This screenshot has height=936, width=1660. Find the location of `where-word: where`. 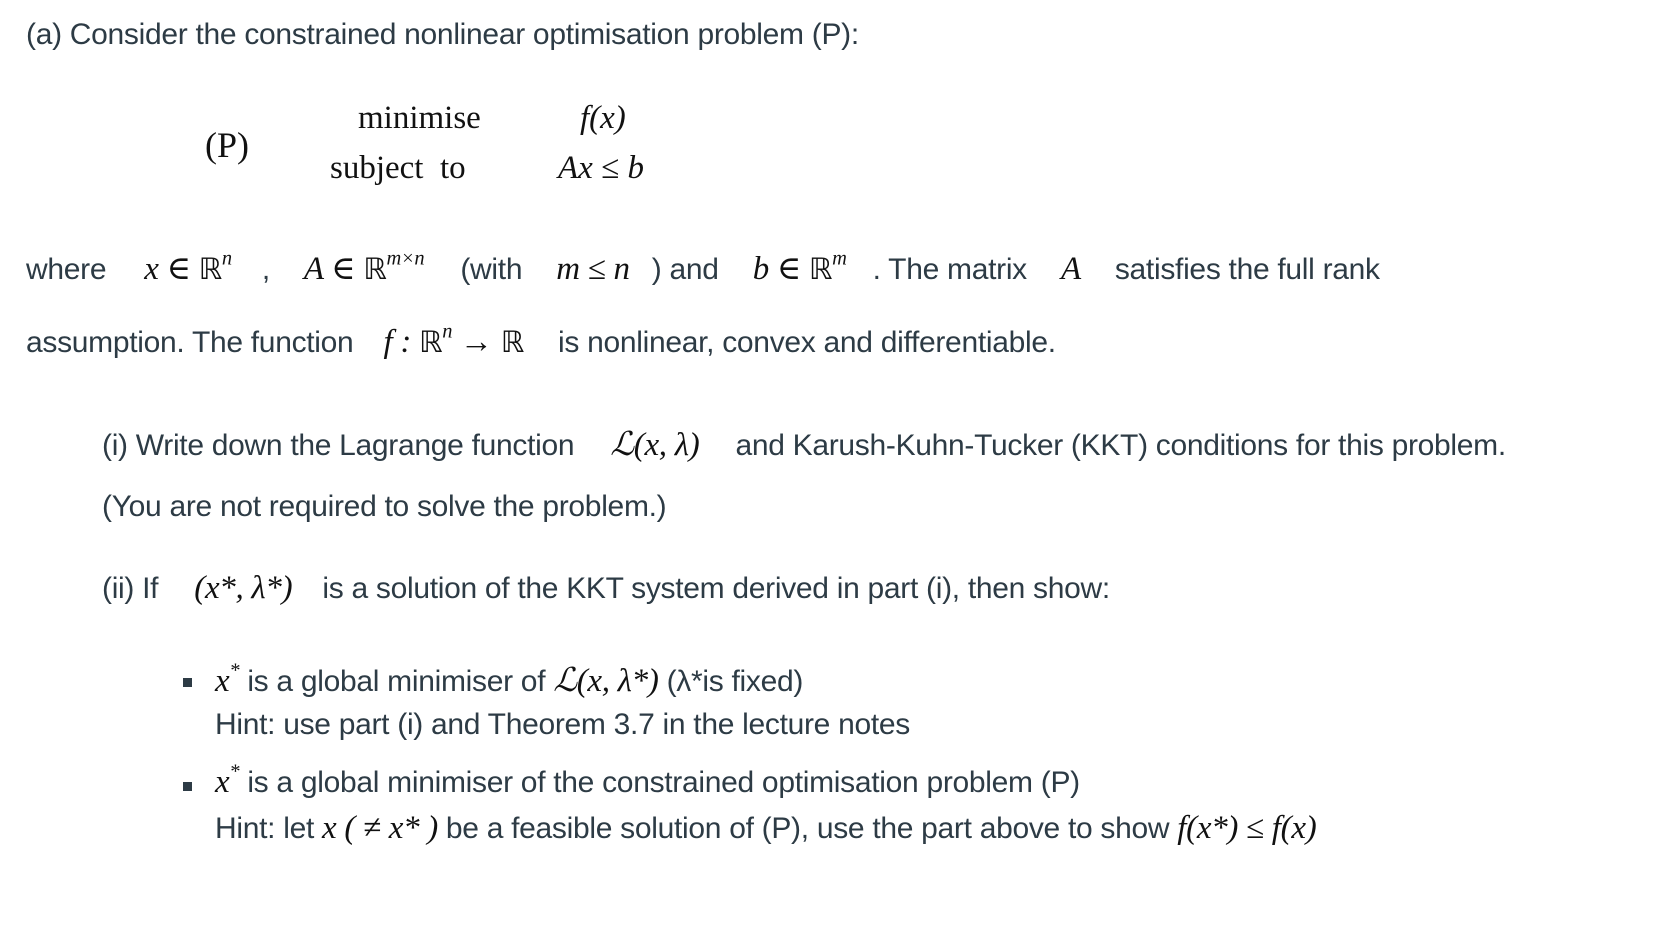

where-word: where is located at coordinates (66, 269).